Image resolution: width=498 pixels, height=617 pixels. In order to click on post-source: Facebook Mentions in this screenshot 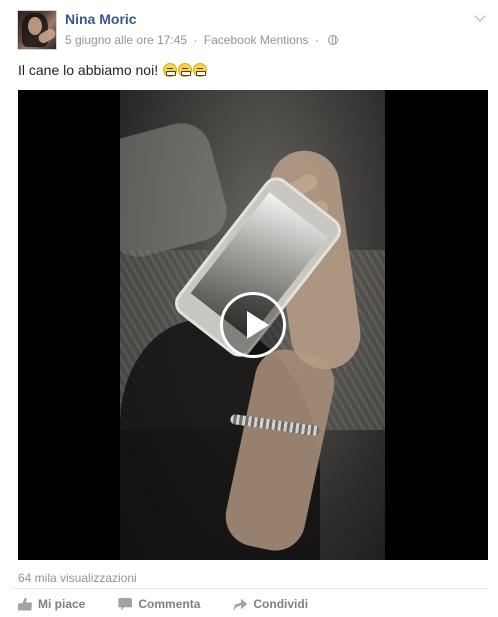, I will do `click(256, 40)`.